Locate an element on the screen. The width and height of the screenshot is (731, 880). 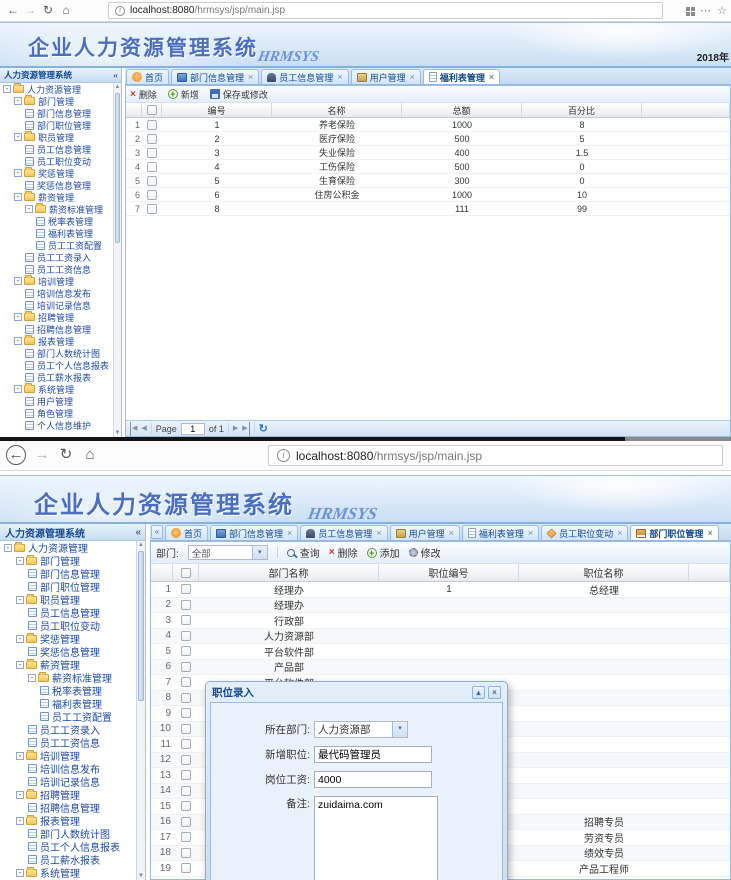
tree-item-员工工资配置: 员工工资配置 is located at coordinates (56, 245).